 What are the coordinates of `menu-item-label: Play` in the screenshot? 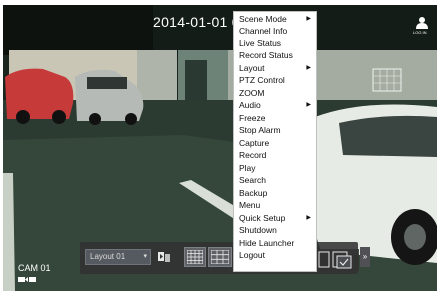 It's located at (247, 168).